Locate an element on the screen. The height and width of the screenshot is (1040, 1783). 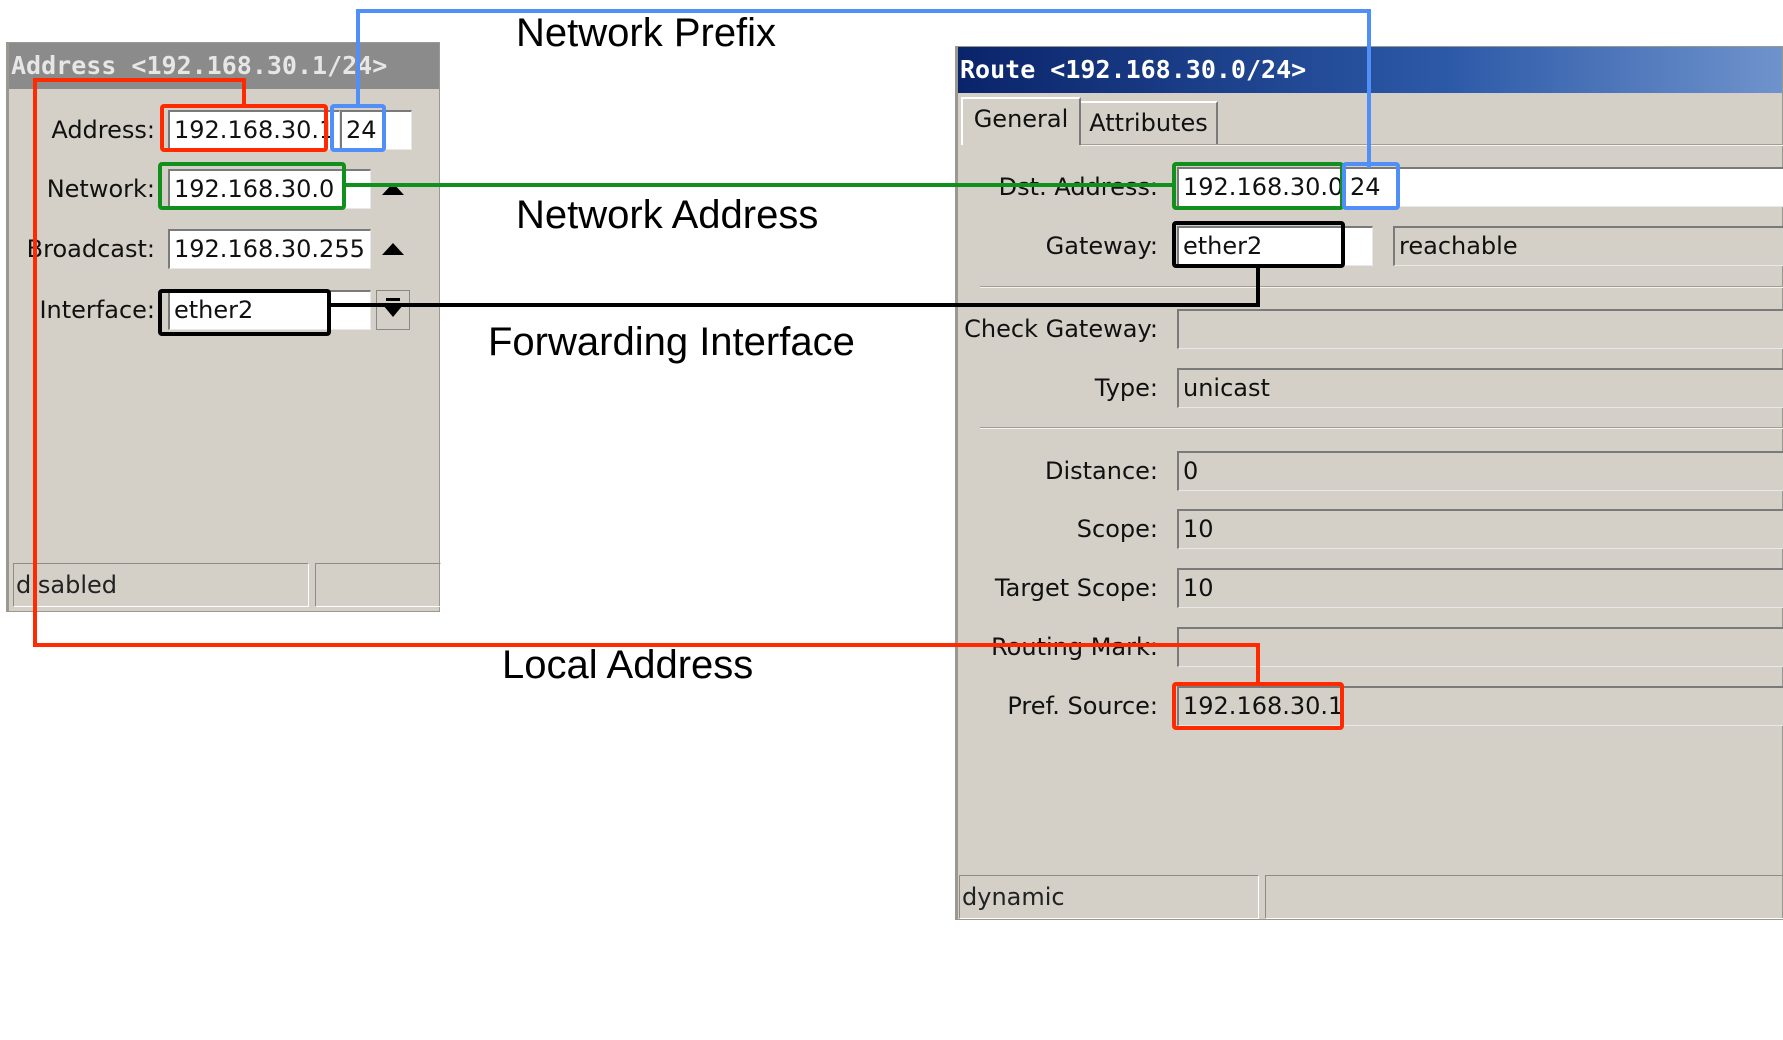
network-collapse-icon is located at coordinates (393, 189).